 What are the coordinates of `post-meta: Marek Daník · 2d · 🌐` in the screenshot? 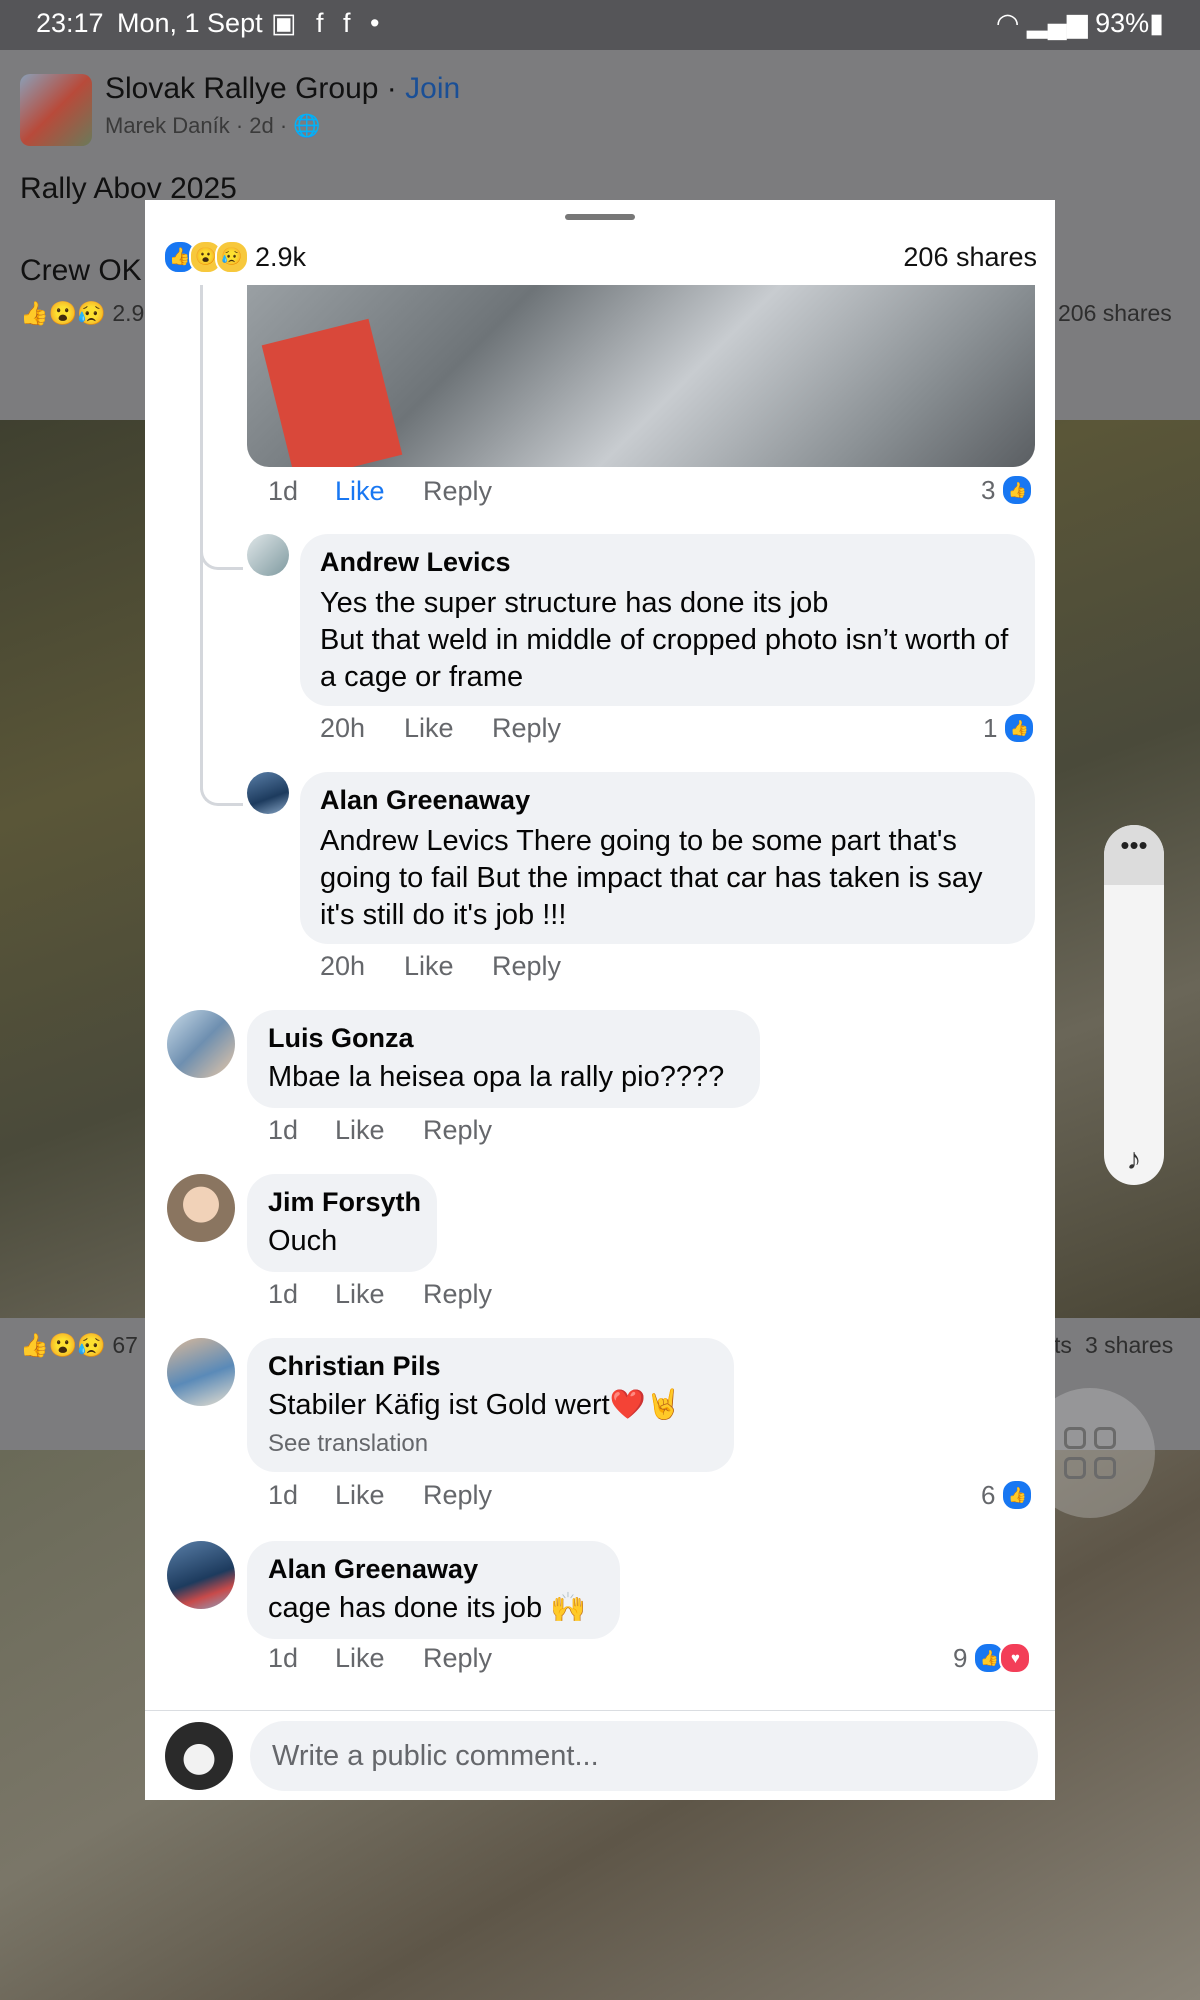 It's located at (213, 126).